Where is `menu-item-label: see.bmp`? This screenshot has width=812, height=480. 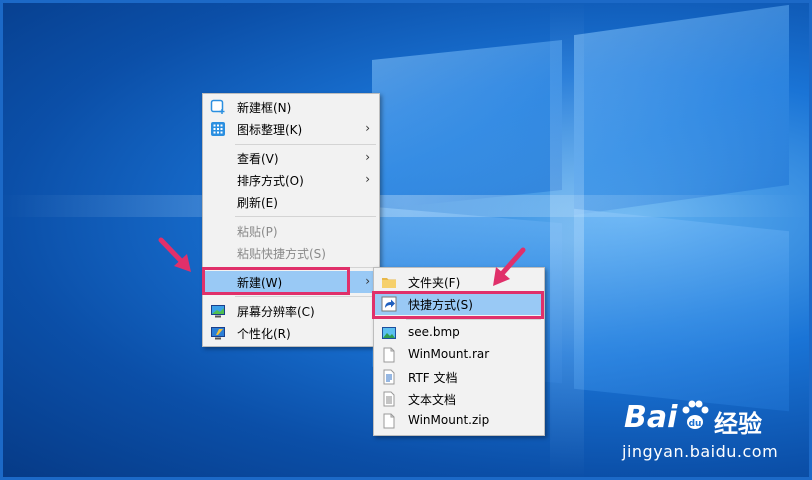
menu-item-label: see.bmp is located at coordinates (434, 332).